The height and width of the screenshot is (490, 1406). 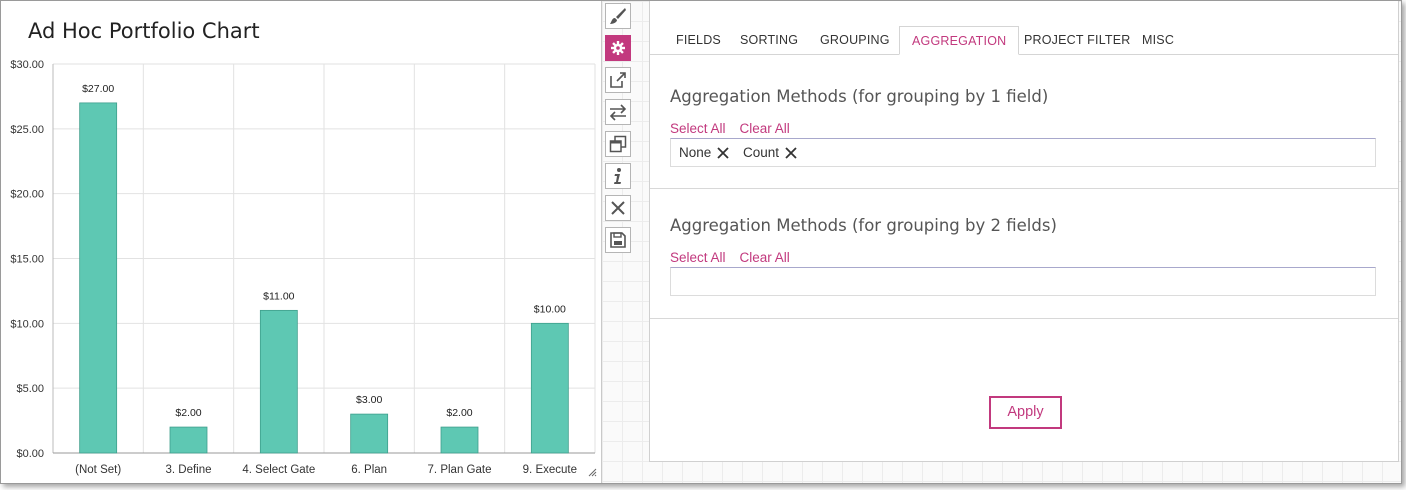 I want to click on remove-tag-none-button, so click(x=723, y=152).